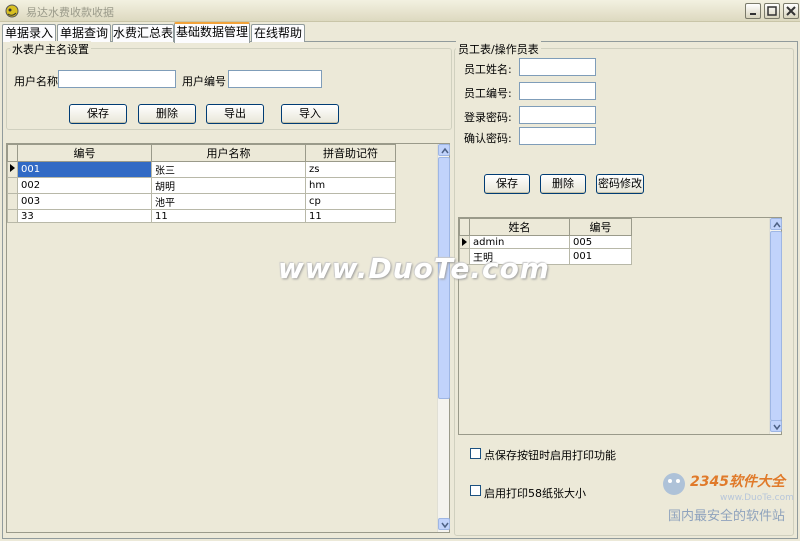  What do you see at coordinates (400, 11) in the screenshot?
I see `title-bar: 易达水费收款收据` at bounding box center [400, 11].